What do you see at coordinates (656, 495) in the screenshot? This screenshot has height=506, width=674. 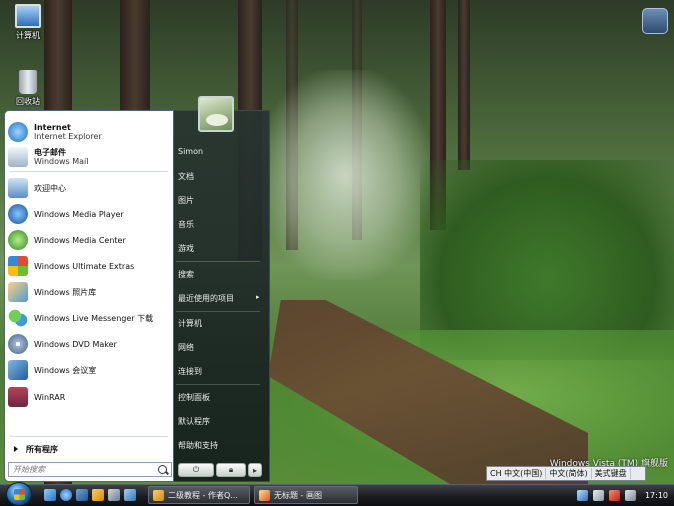 I see `taskbar-clock: 17:10` at bounding box center [656, 495].